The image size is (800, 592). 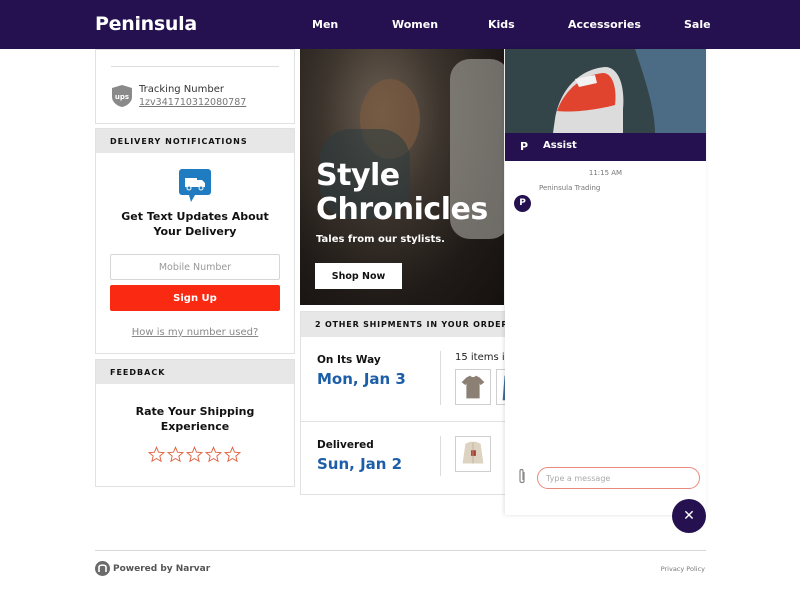 What do you see at coordinates (358, 276) in the screenshot?
I see `shop-now-button: Shop Now` at bounding box center [358, 276].